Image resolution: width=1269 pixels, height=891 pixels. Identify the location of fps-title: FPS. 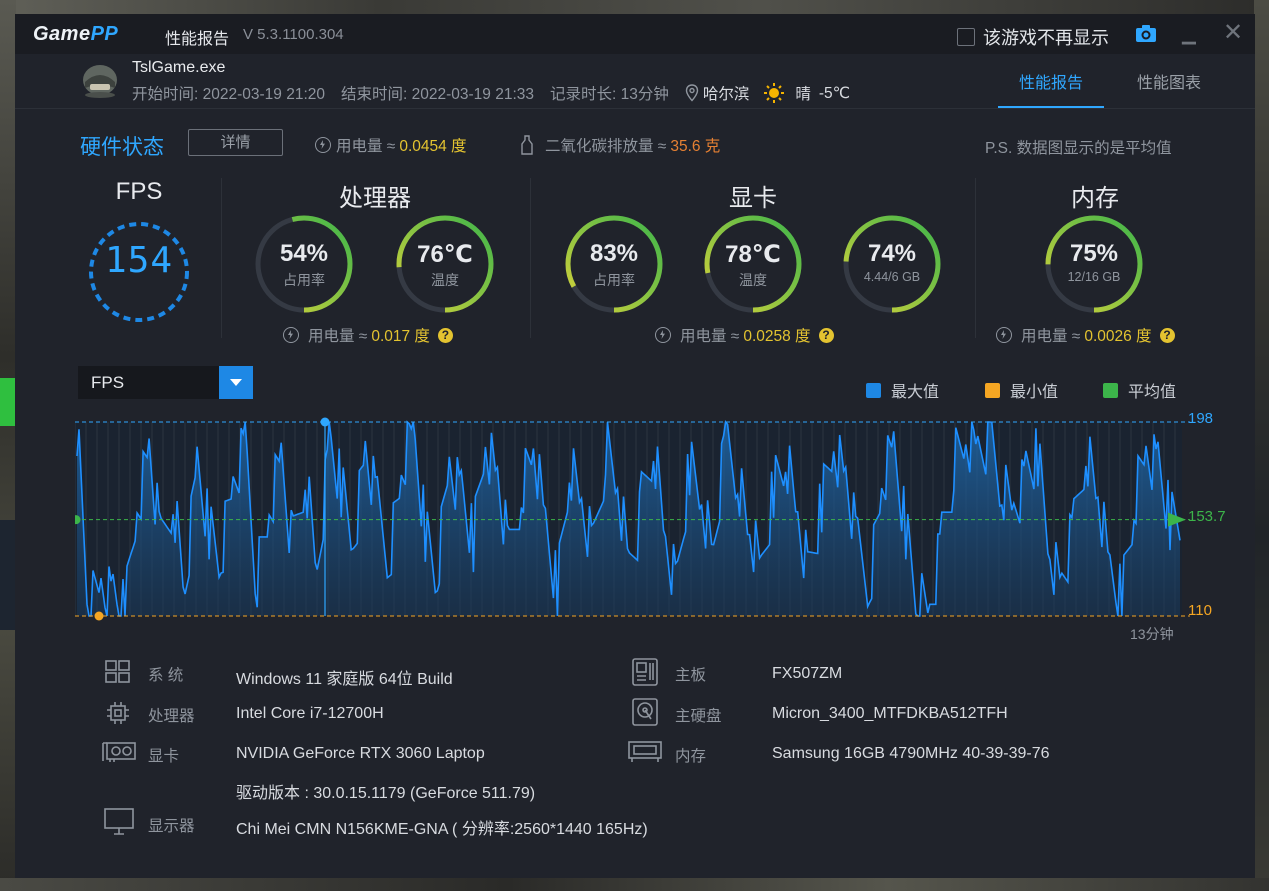
(139, 191).